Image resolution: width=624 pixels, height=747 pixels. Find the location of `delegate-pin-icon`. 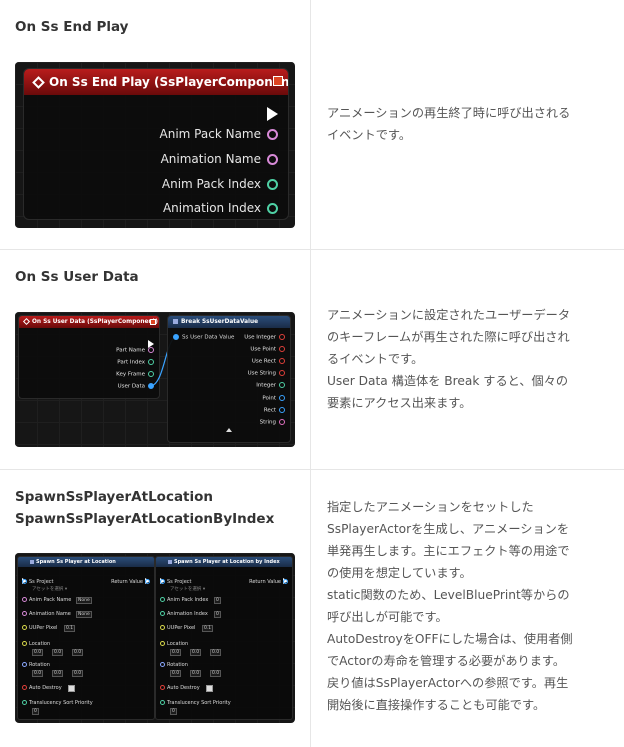

delegate-pin-icon is located at coordinates (278, 81).